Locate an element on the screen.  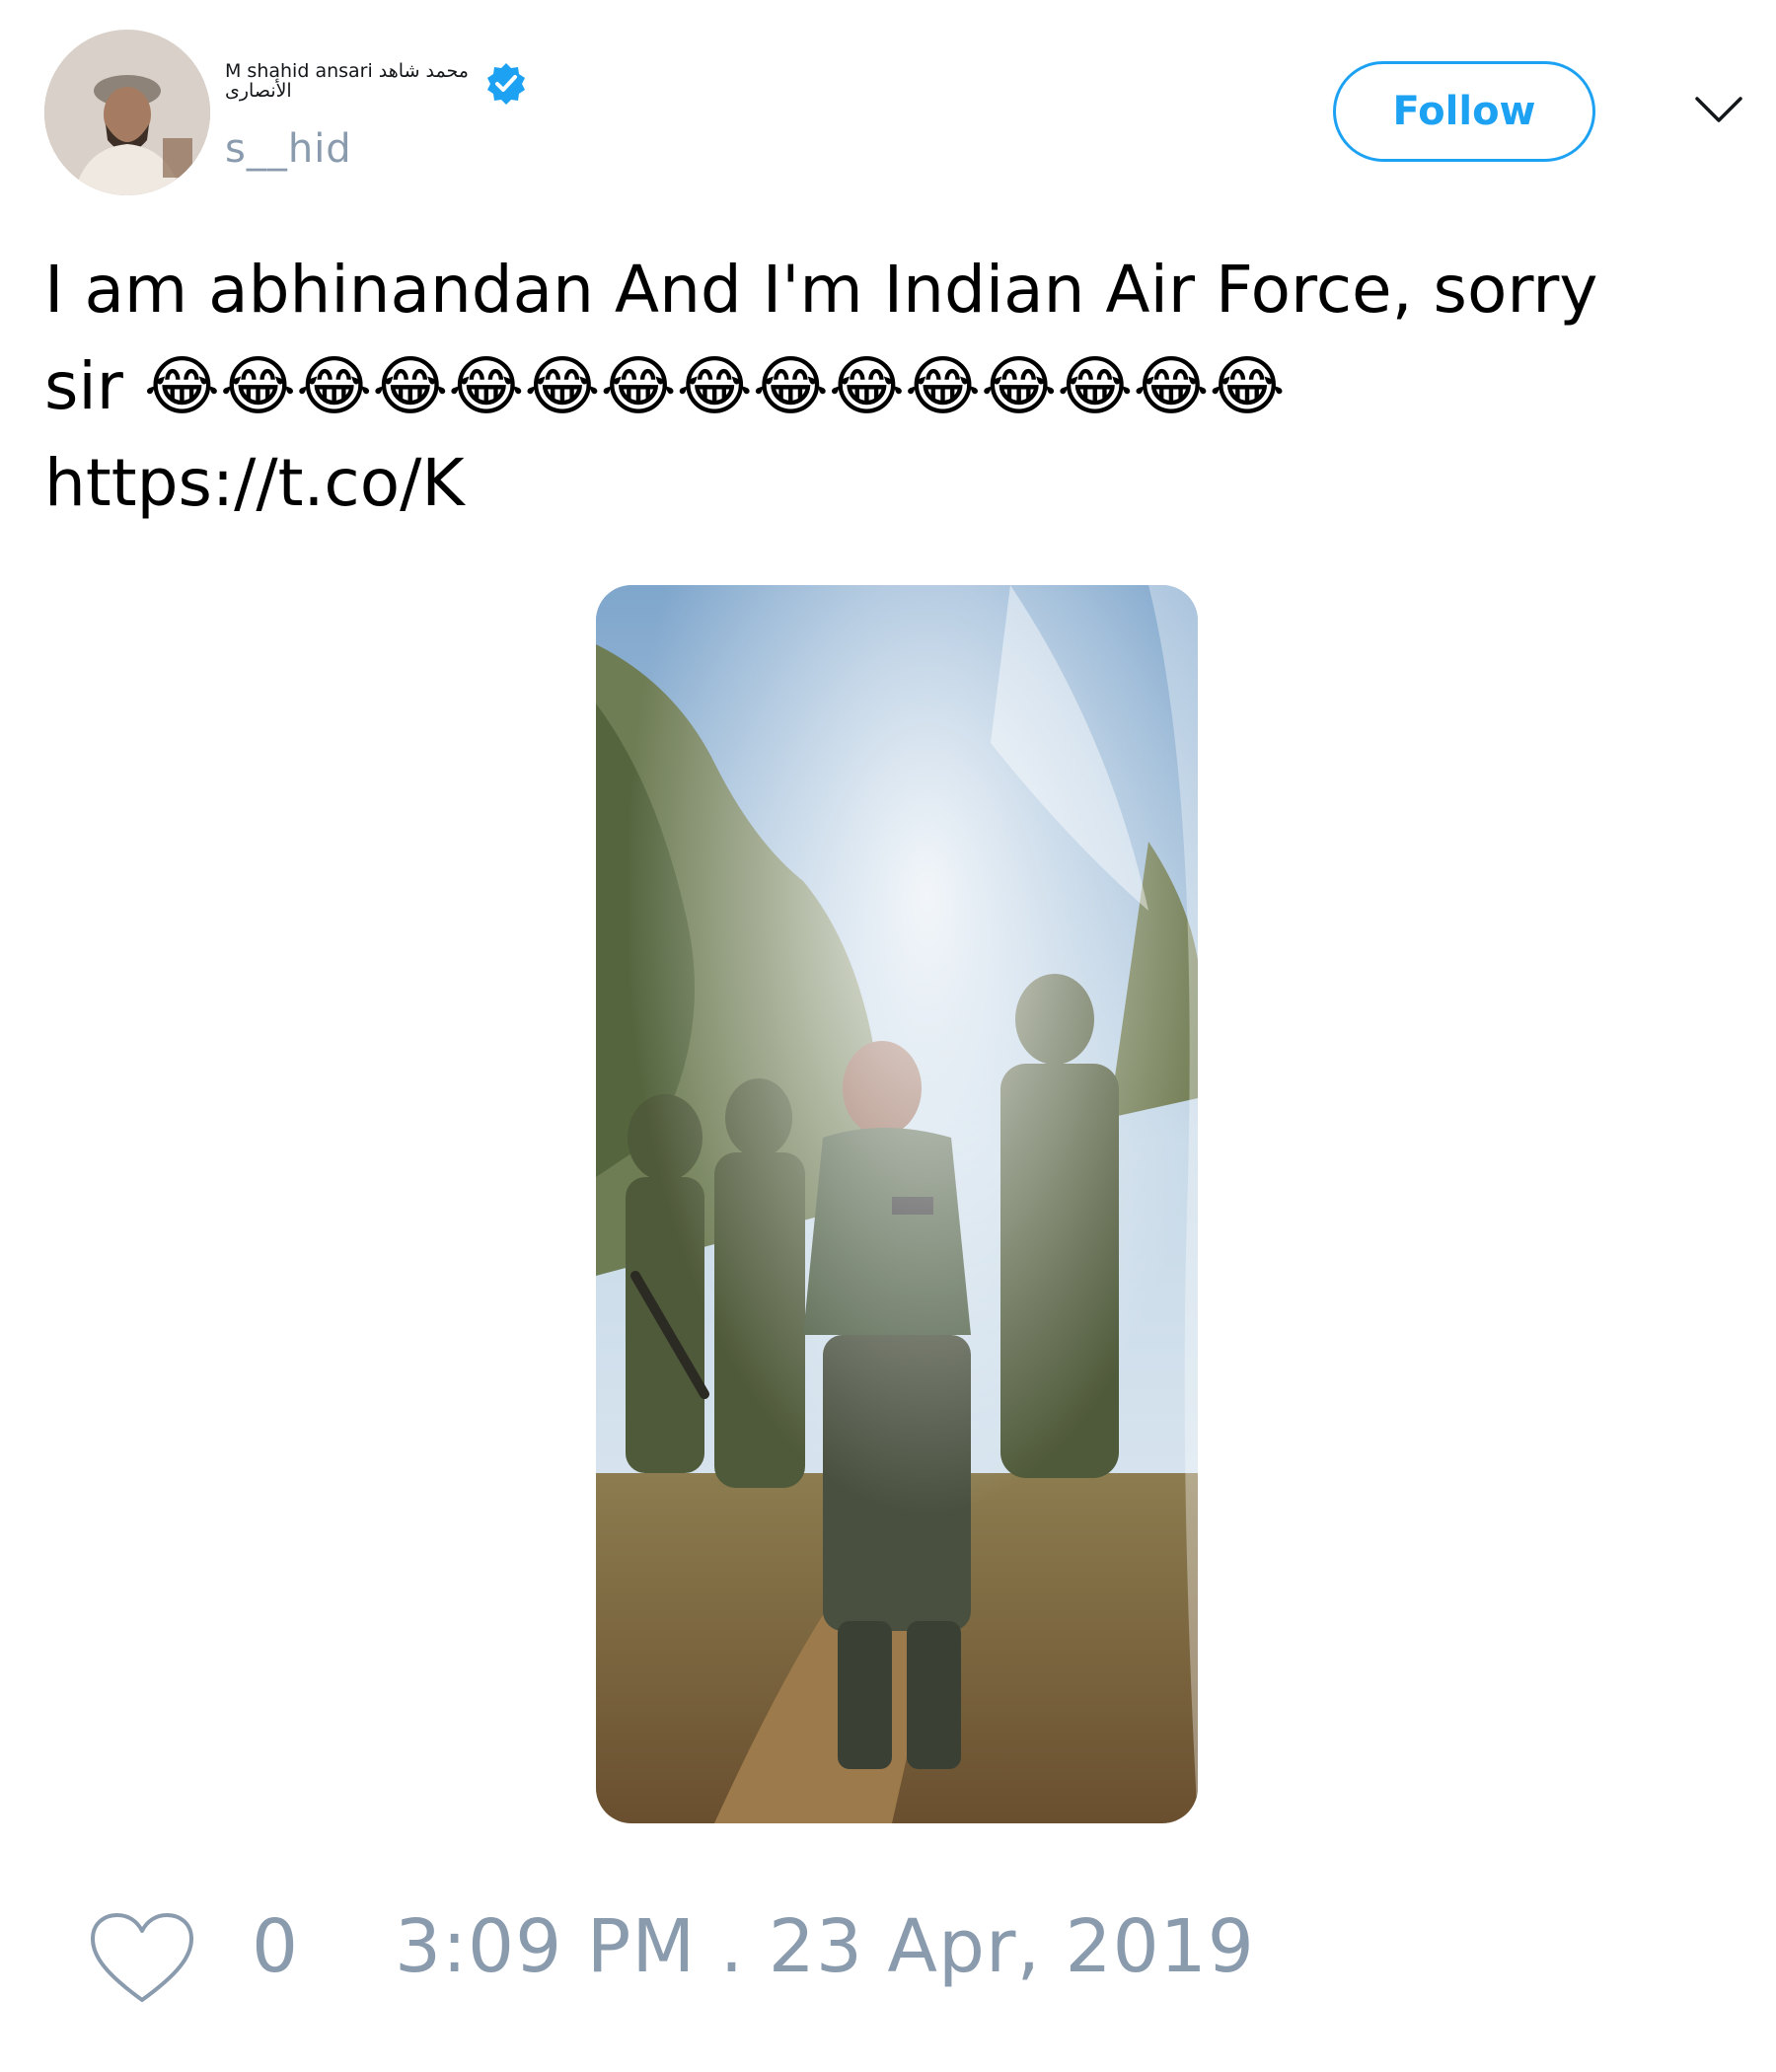
user-handle: s__hid is located at coordinates (288, 149).